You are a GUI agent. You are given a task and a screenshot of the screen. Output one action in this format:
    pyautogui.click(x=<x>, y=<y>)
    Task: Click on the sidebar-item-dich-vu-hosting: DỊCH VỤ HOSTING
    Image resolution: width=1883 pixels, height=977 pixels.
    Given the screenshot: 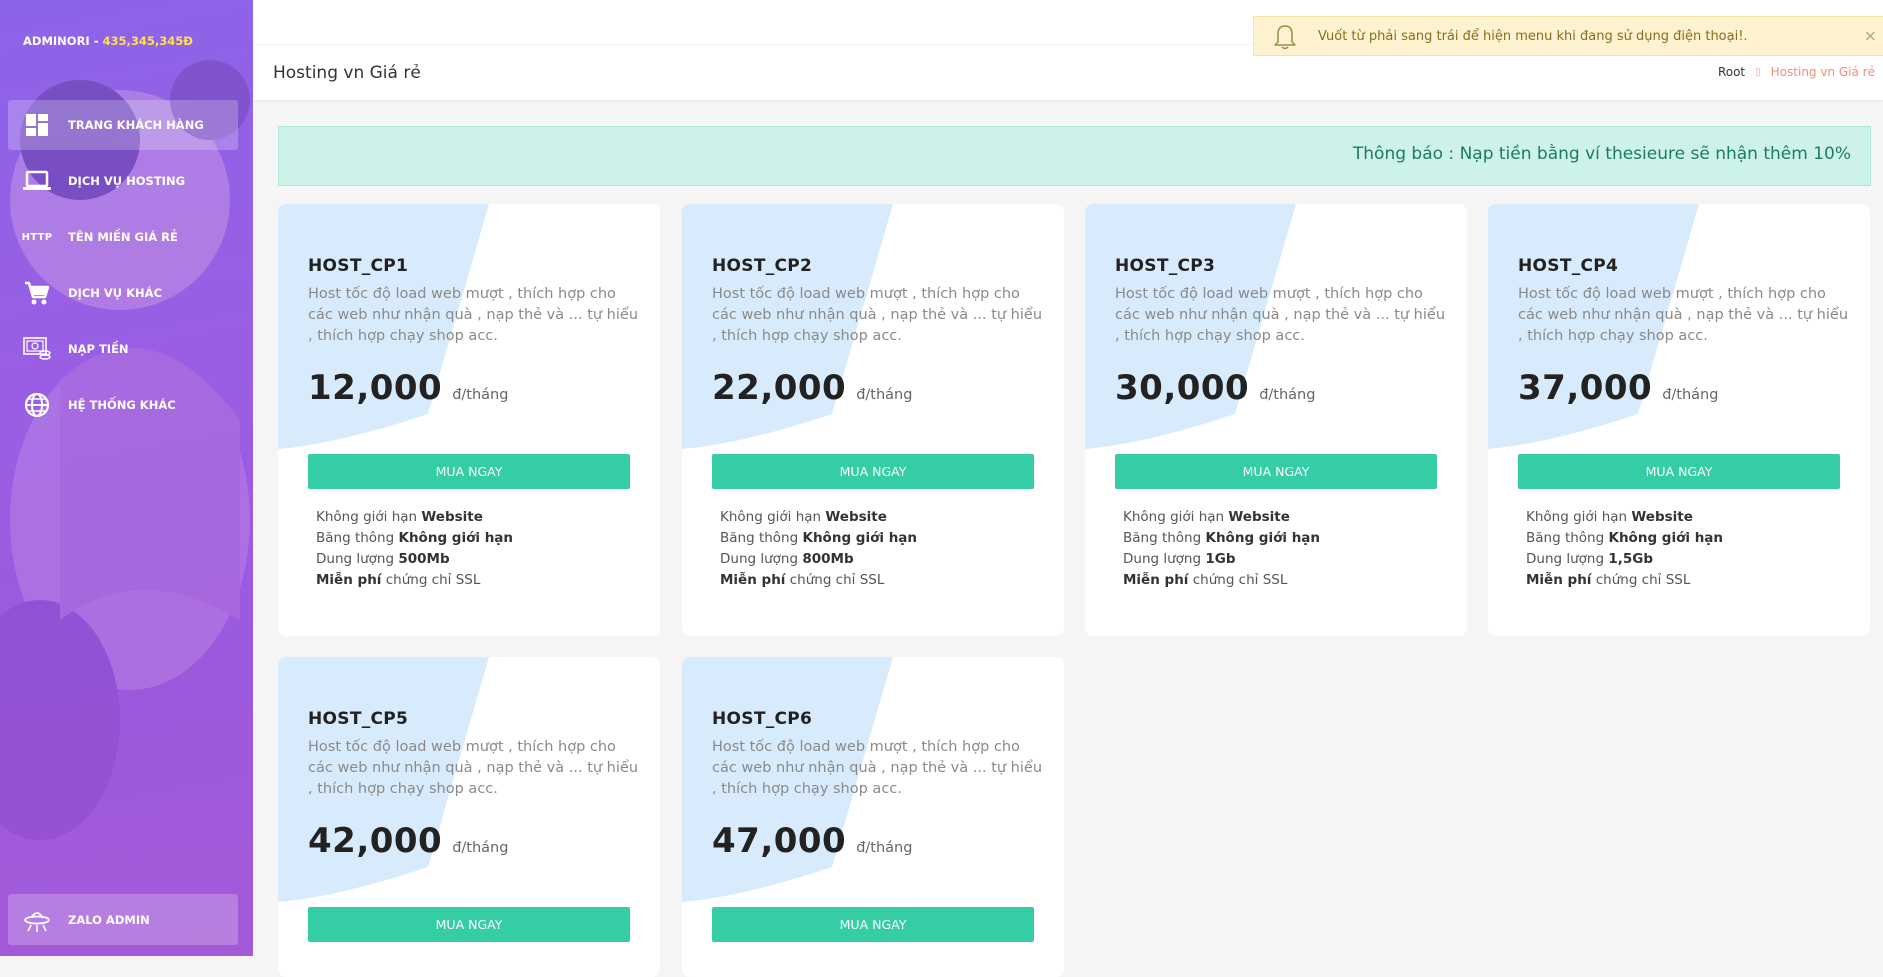 What is the action you would take?
    pyautogui.click(x=123, y=181)
    